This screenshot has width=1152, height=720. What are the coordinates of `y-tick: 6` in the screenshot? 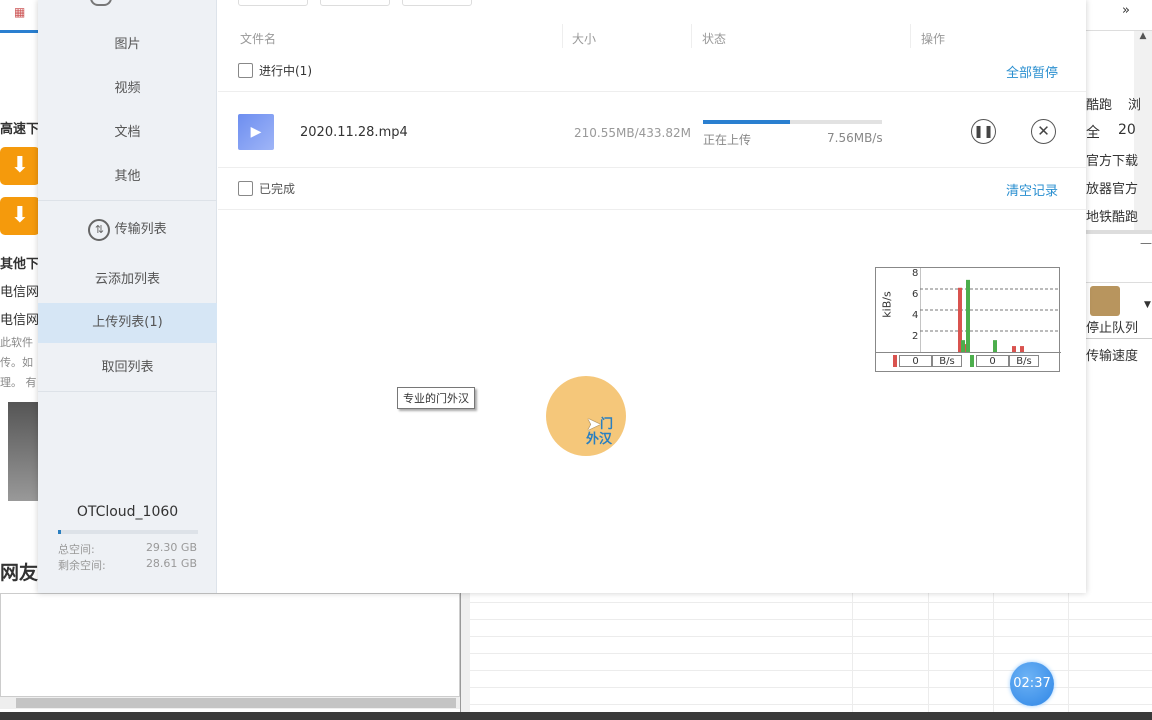 It's located at (915, 294).